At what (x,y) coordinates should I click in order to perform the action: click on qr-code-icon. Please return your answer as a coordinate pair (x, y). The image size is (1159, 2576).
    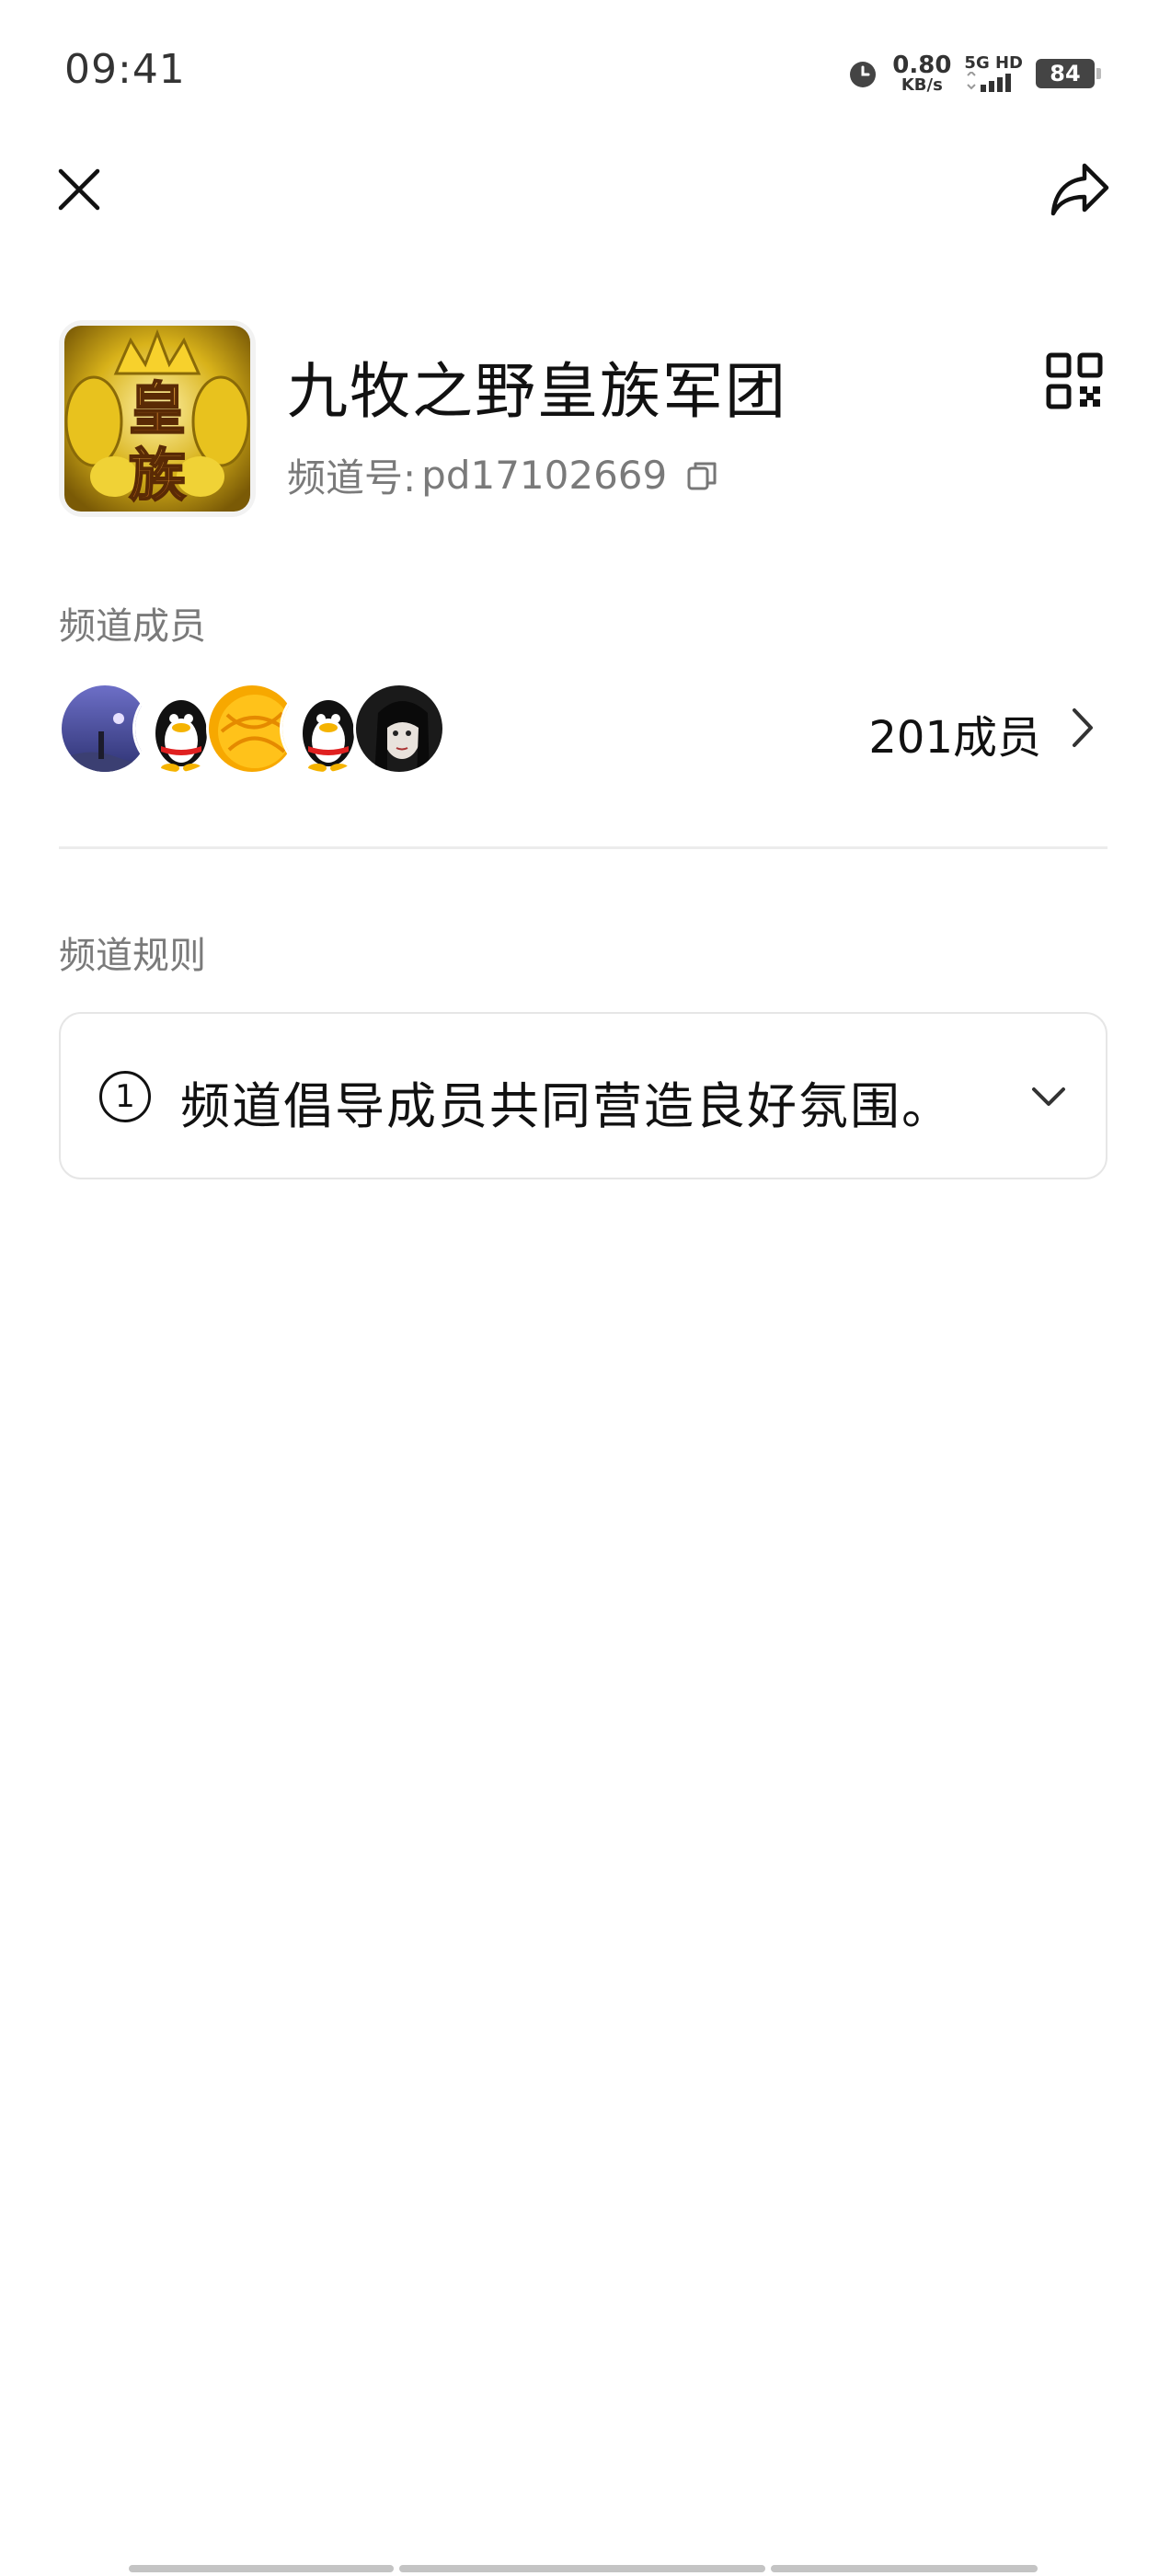
    Looking at the image, I should click on (1074, 380).